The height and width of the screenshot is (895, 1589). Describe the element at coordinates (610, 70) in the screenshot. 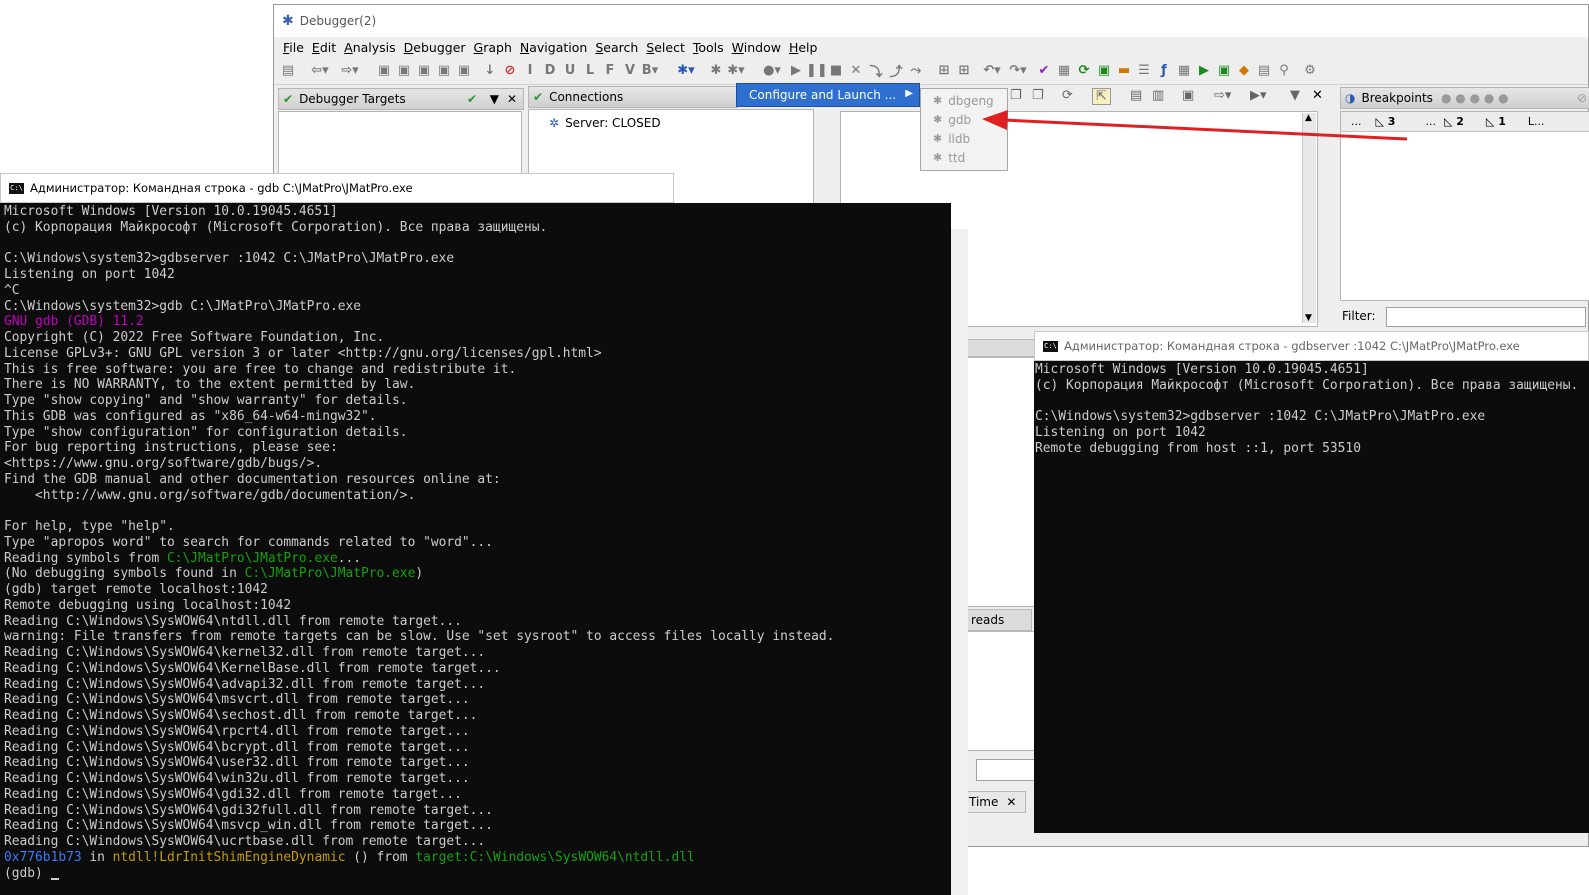

I see `f-icon: F` at that location.